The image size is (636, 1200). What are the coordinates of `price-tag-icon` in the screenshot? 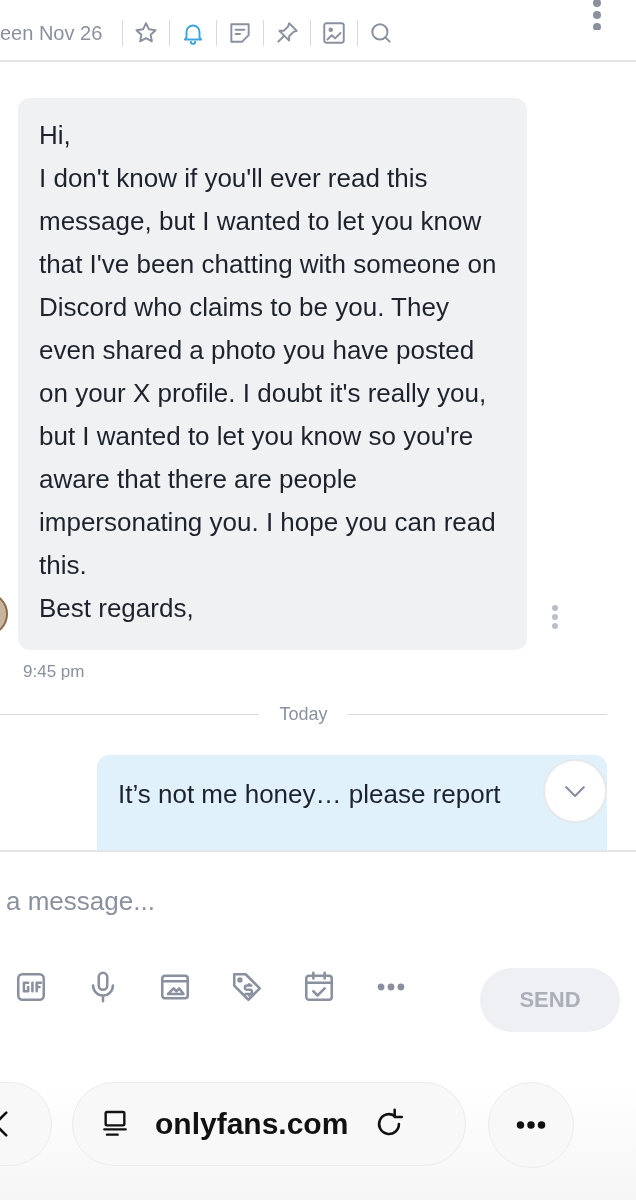 It's located at (247, 987).